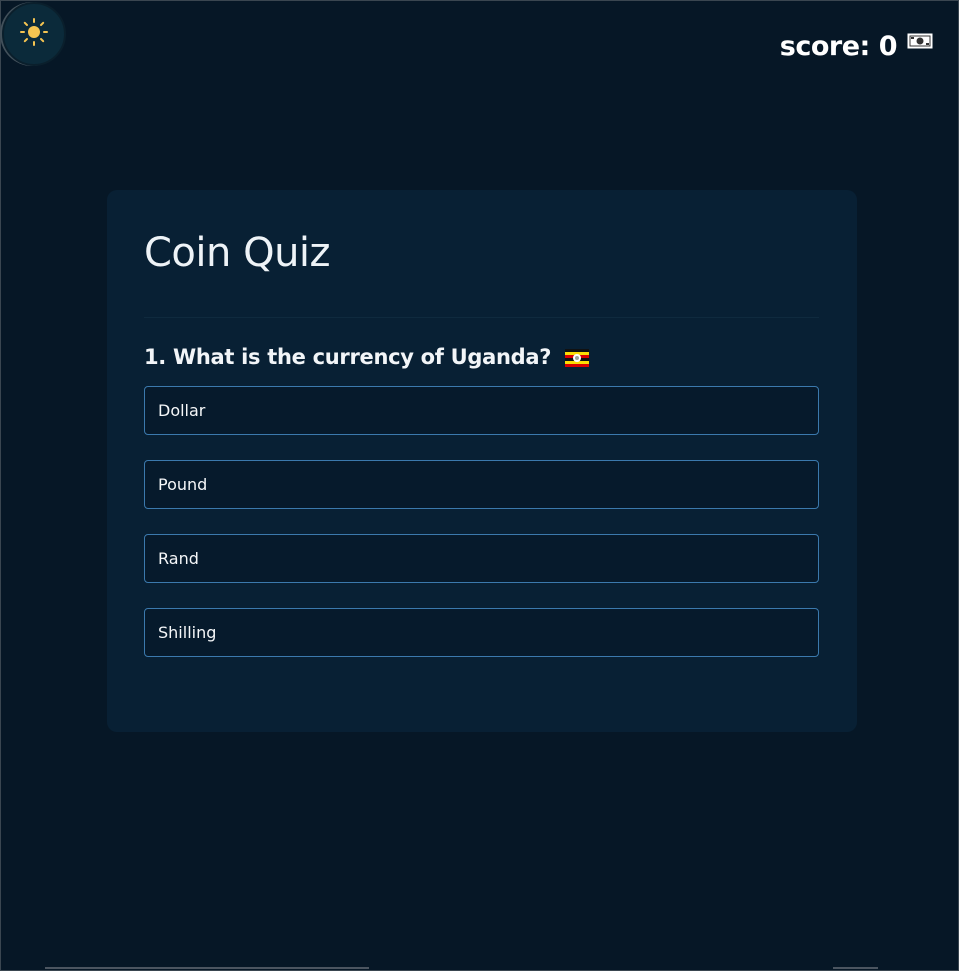  I want to click on quiz-title: Coin Quiz, so click(237, 253).